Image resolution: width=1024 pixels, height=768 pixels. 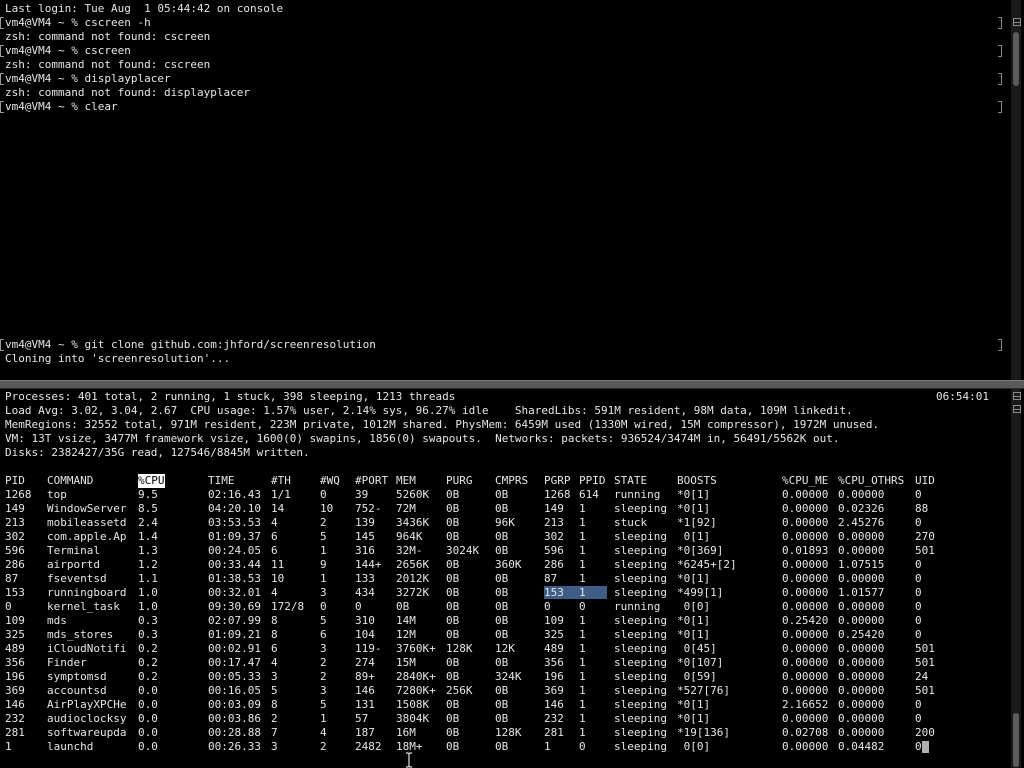 What do you see at coordinates (409, 760) in the screenshot?
I see `text-cursor-icon` at bounding box center [409, 760].